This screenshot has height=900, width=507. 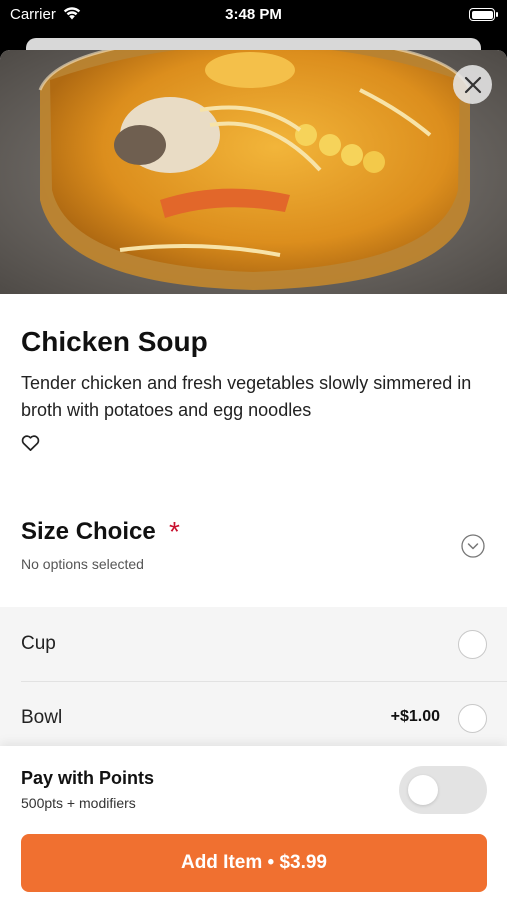 What do you see at coordinates (253, 644) in the screenshot?
I see `size-option-cup: Cup` at bounding box center [253, 644].